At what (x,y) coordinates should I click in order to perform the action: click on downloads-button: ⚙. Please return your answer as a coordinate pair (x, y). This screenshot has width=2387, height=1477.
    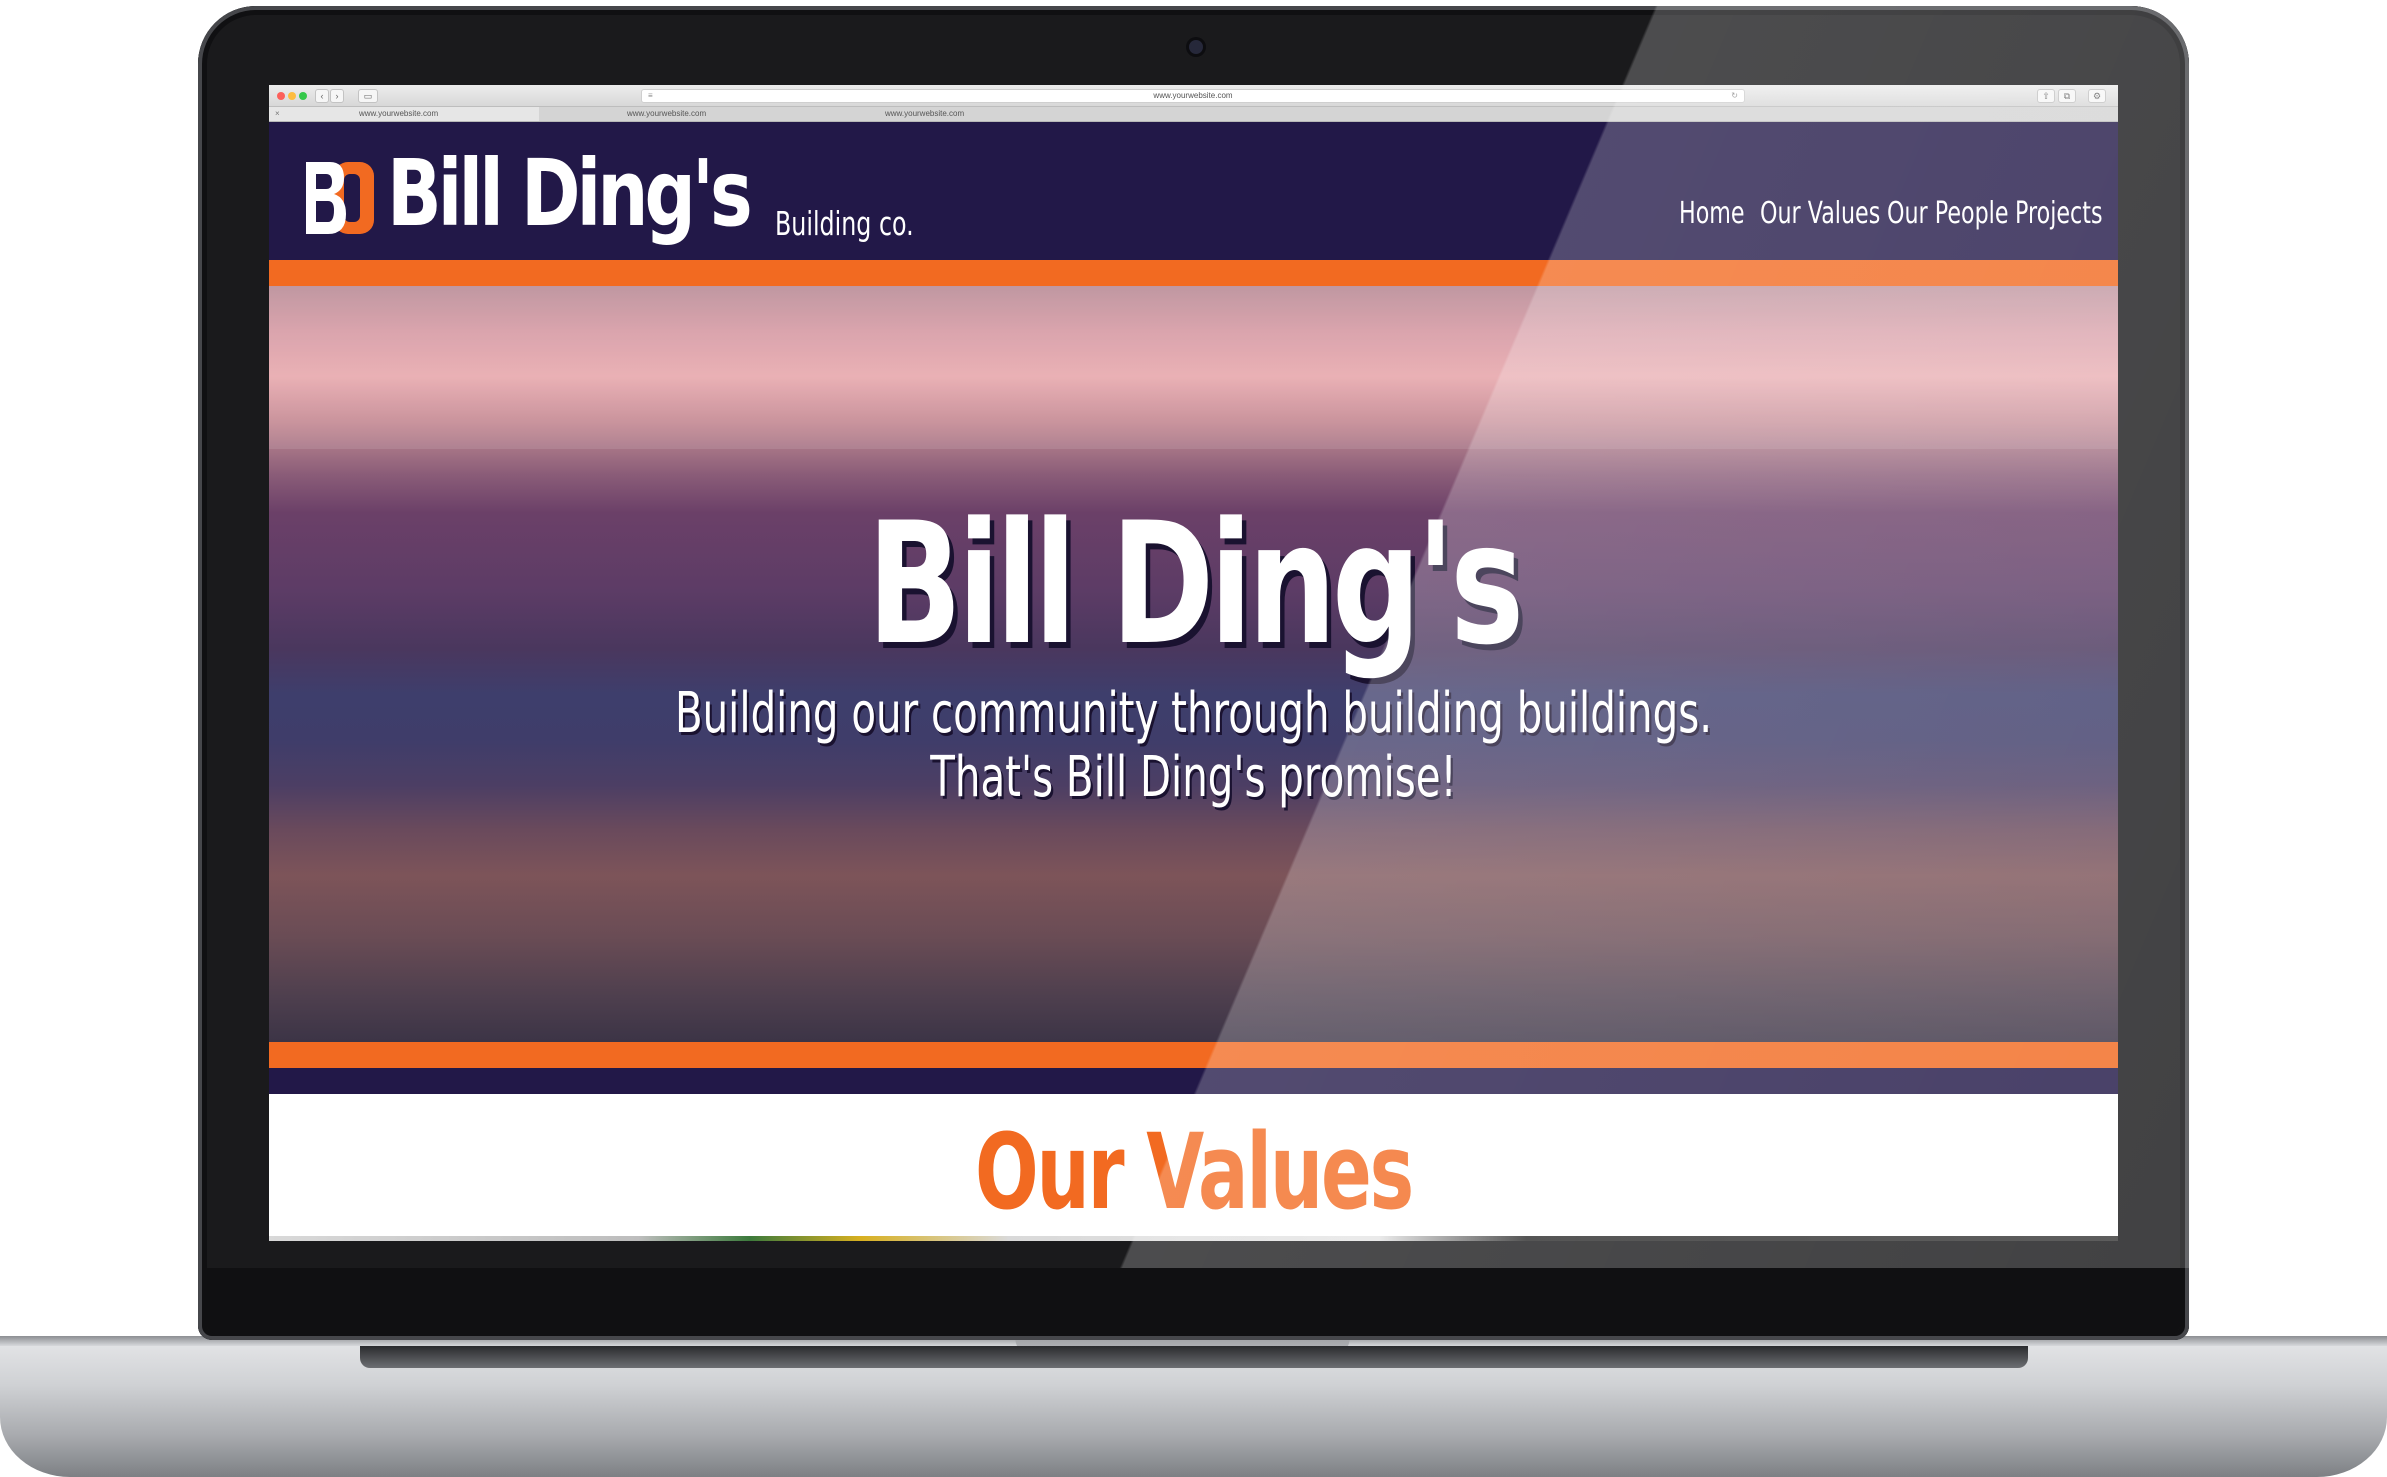
    Looking at the image, I should click on (2097, 96).